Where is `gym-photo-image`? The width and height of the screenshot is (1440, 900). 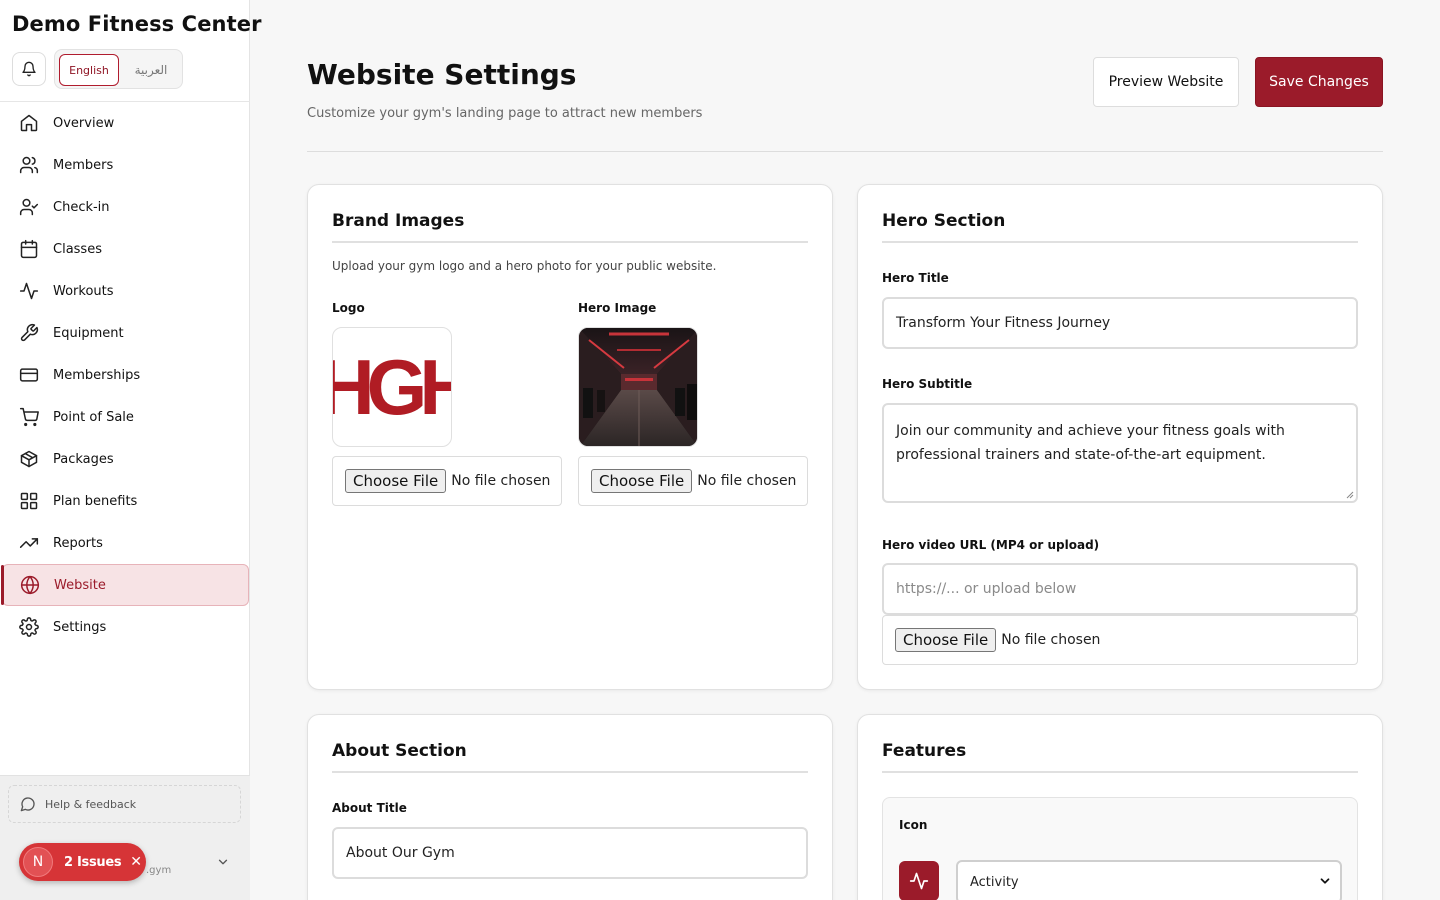 gym-photo-image is located at coordinates (638, 387).